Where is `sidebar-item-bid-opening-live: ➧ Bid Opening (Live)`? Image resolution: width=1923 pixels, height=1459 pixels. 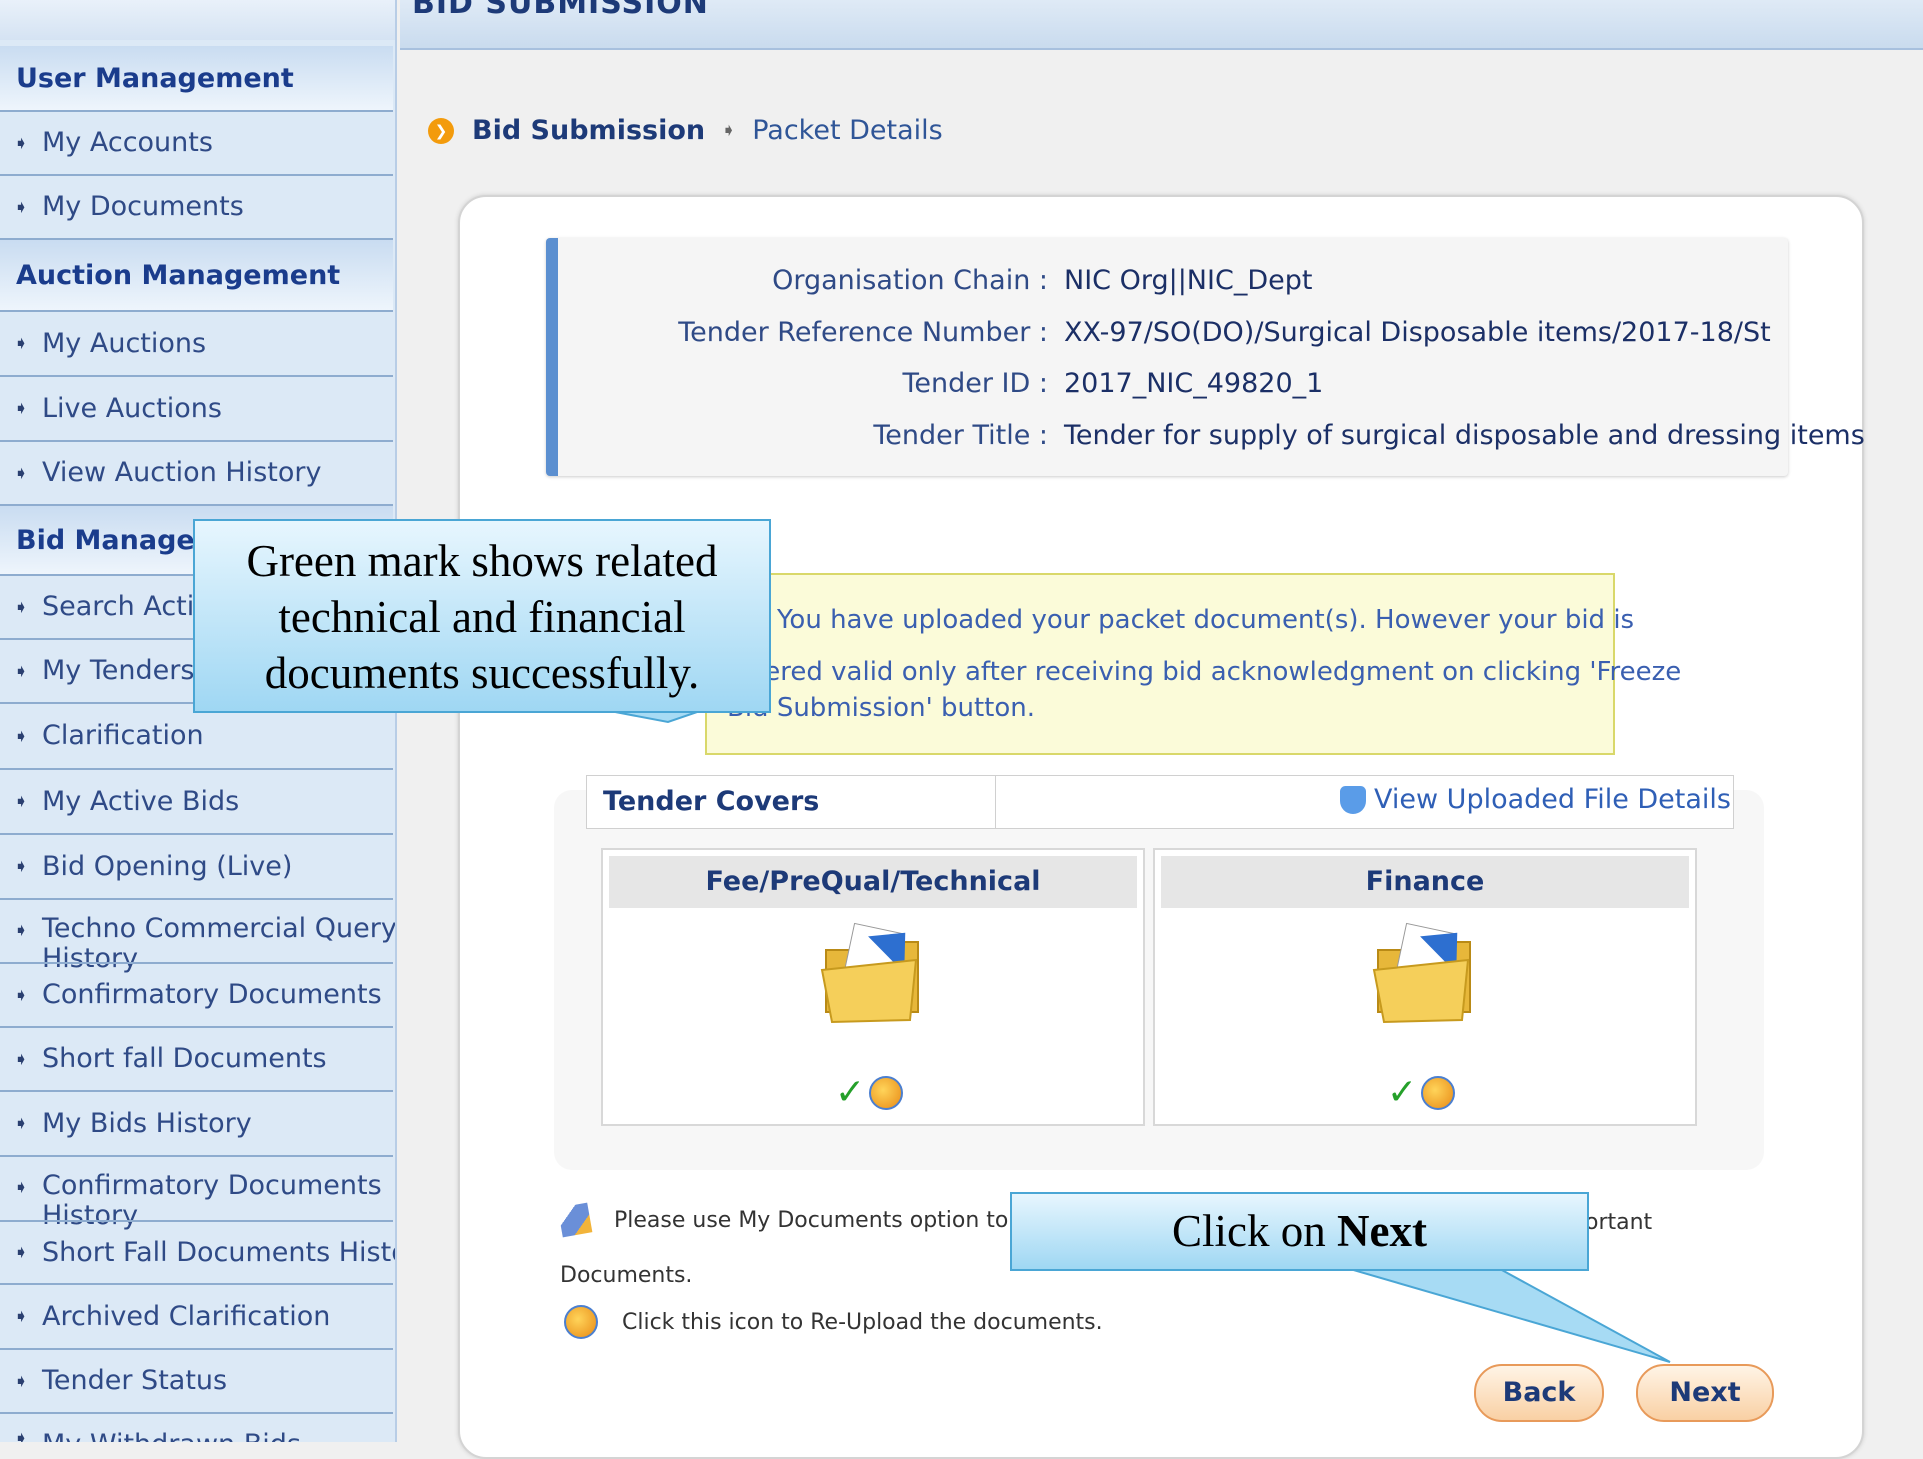 sidebar-item-bid-opening-live: ➧ Bid Opening (Live) is located at coordinates (196, 867).